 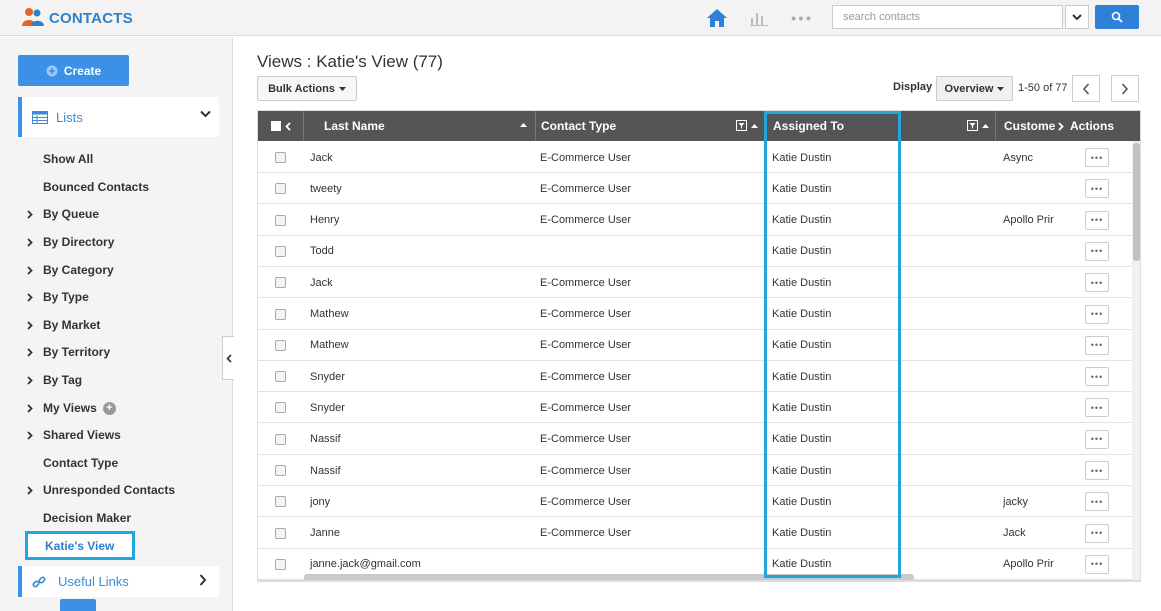 What do you see at coordinates (880, 126) in the screenshot?
I see `column-header-assigned-to: Assigned To` at bounding box center [880, 126].